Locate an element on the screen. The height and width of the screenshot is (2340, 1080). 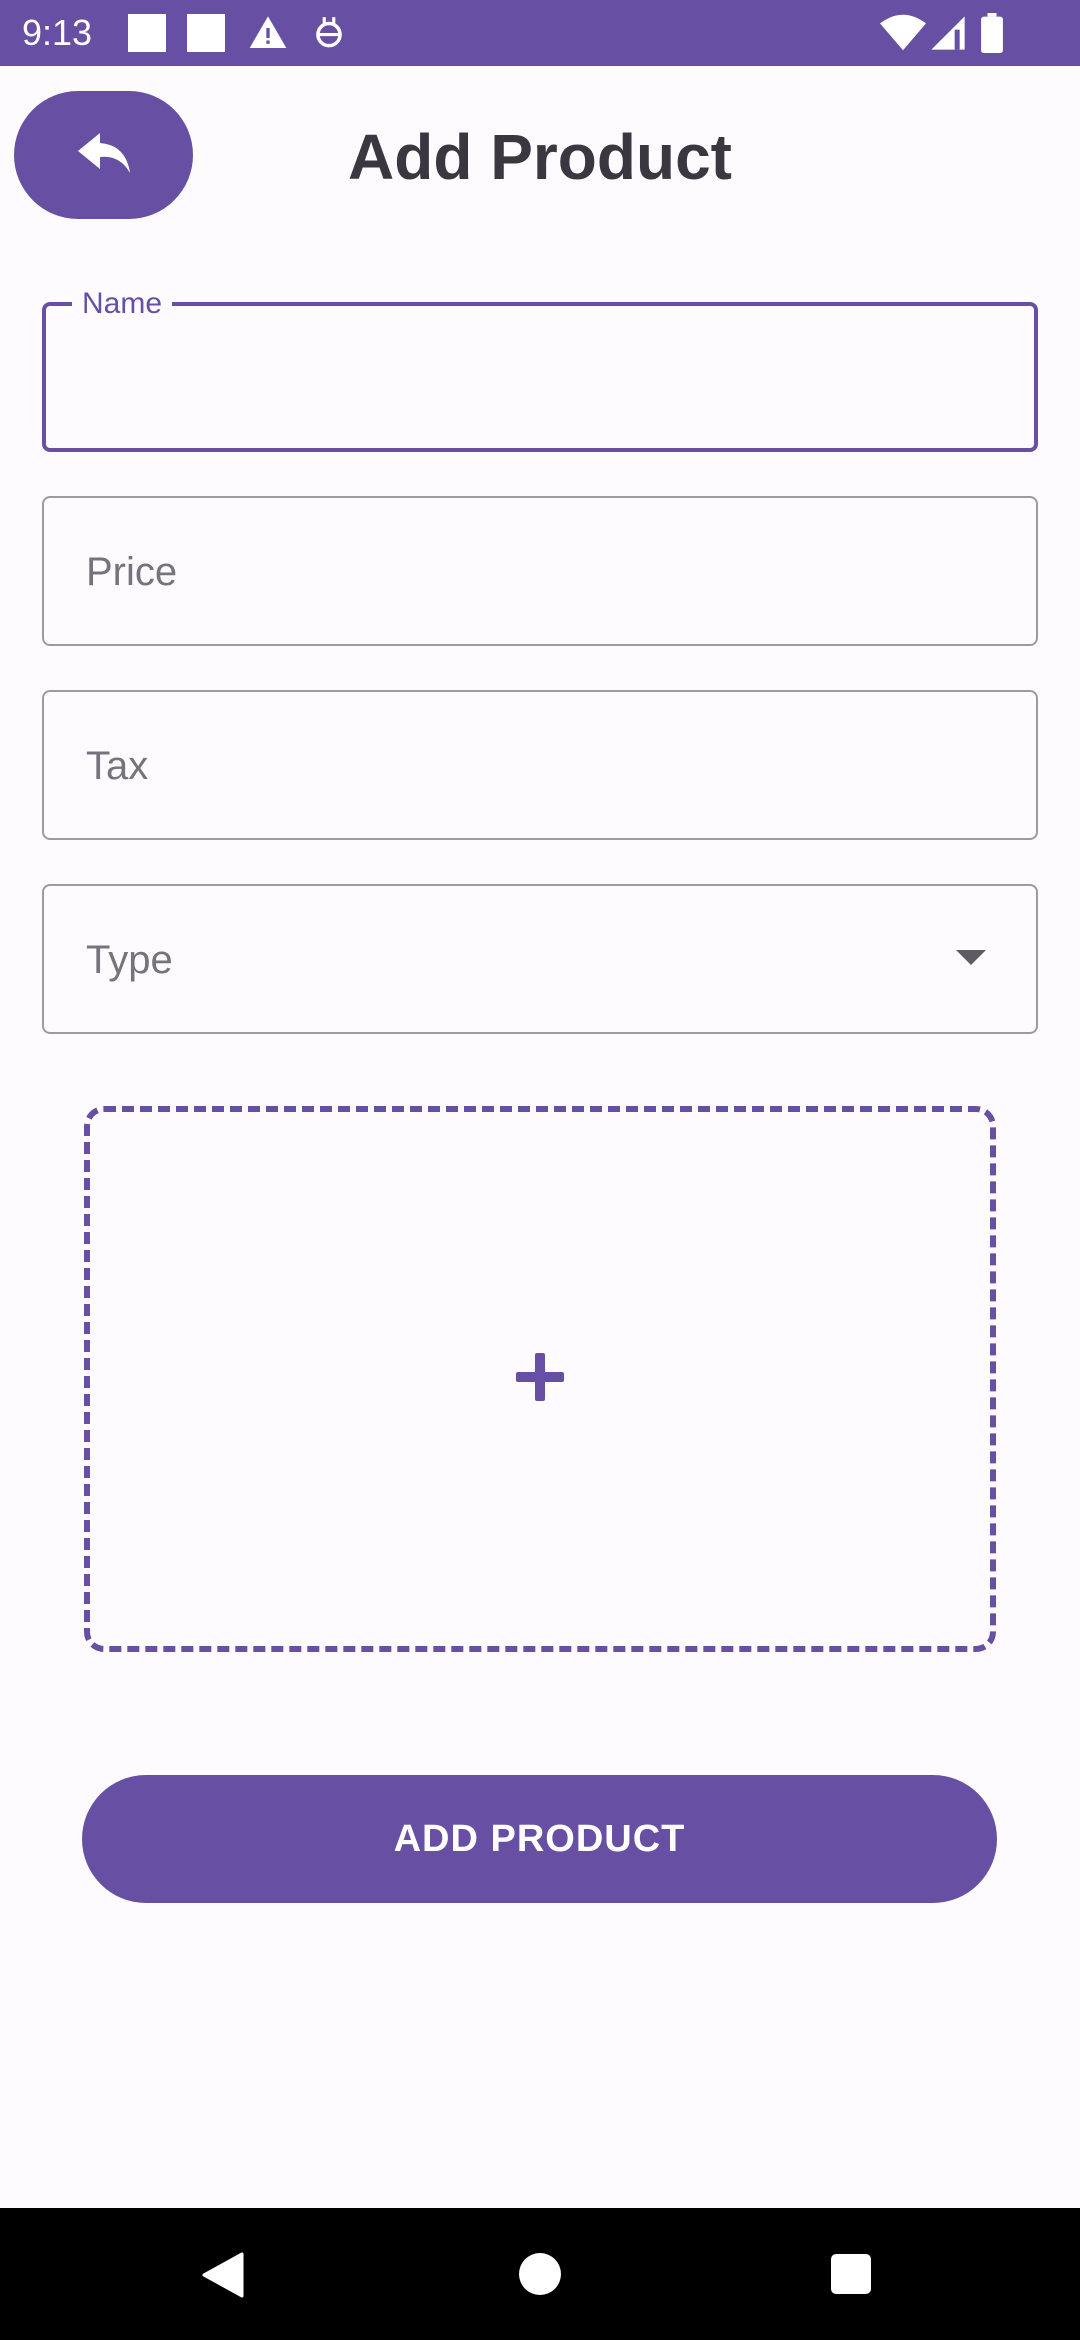
back-triangle-icon is located at coordinates (223, 2277).